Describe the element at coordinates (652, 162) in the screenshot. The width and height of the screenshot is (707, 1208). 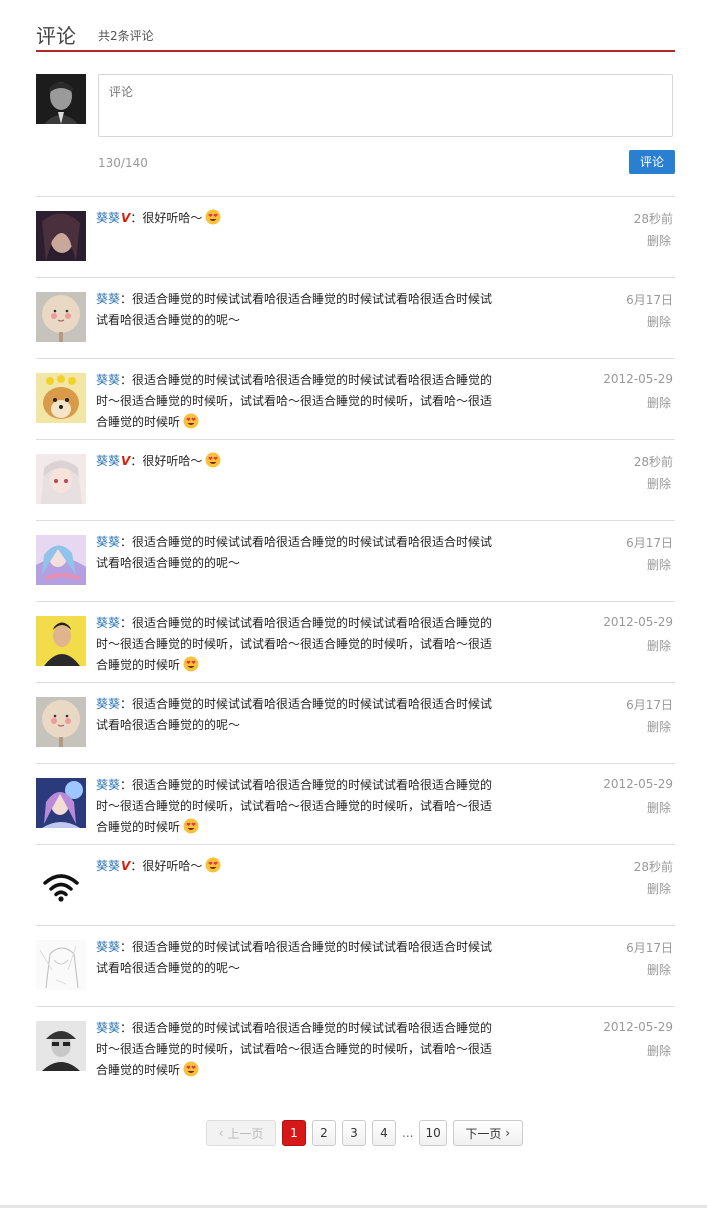
I see `submit-comment-button: 评论` at that location.